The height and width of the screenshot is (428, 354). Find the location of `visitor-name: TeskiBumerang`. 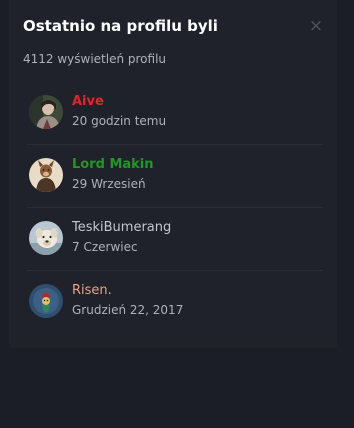

visitor-name: TeskiBumerang is located at coordinates (121, 228).